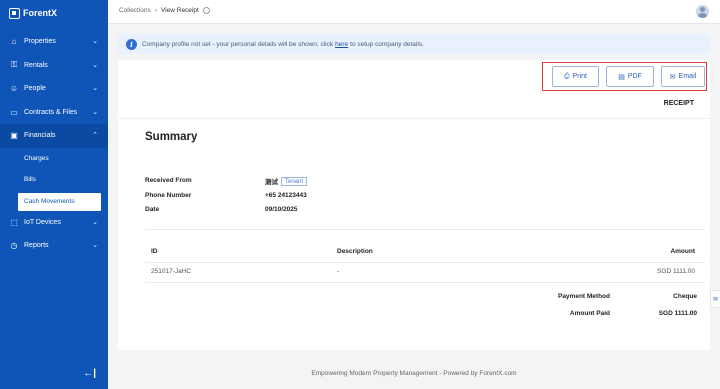 The image size is (720, 389). Describe the element at coordinates (135, 10) in the screenshot. I see `breadcrumb-root: Collections` at that location.